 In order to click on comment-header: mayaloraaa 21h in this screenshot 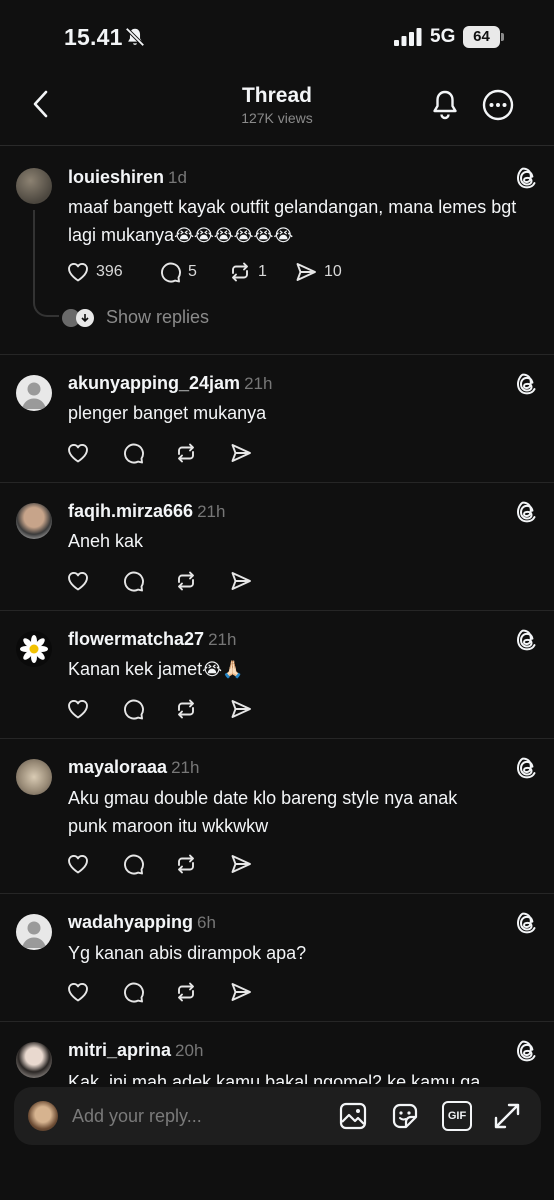, I will do `click(133, 767)`.